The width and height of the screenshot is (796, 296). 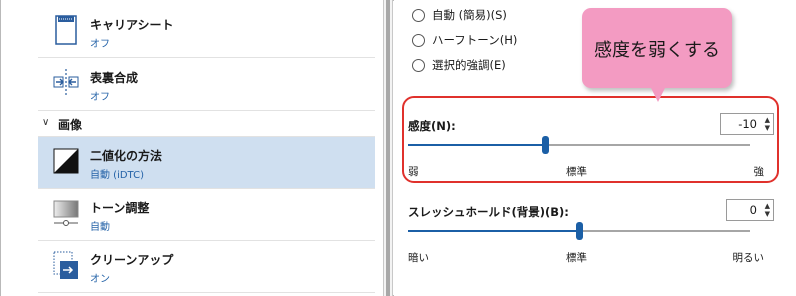 What do you see at coordinates (590, 139) in the screenshot?
I see `highlight-frame` at bounding box center [590, 139].